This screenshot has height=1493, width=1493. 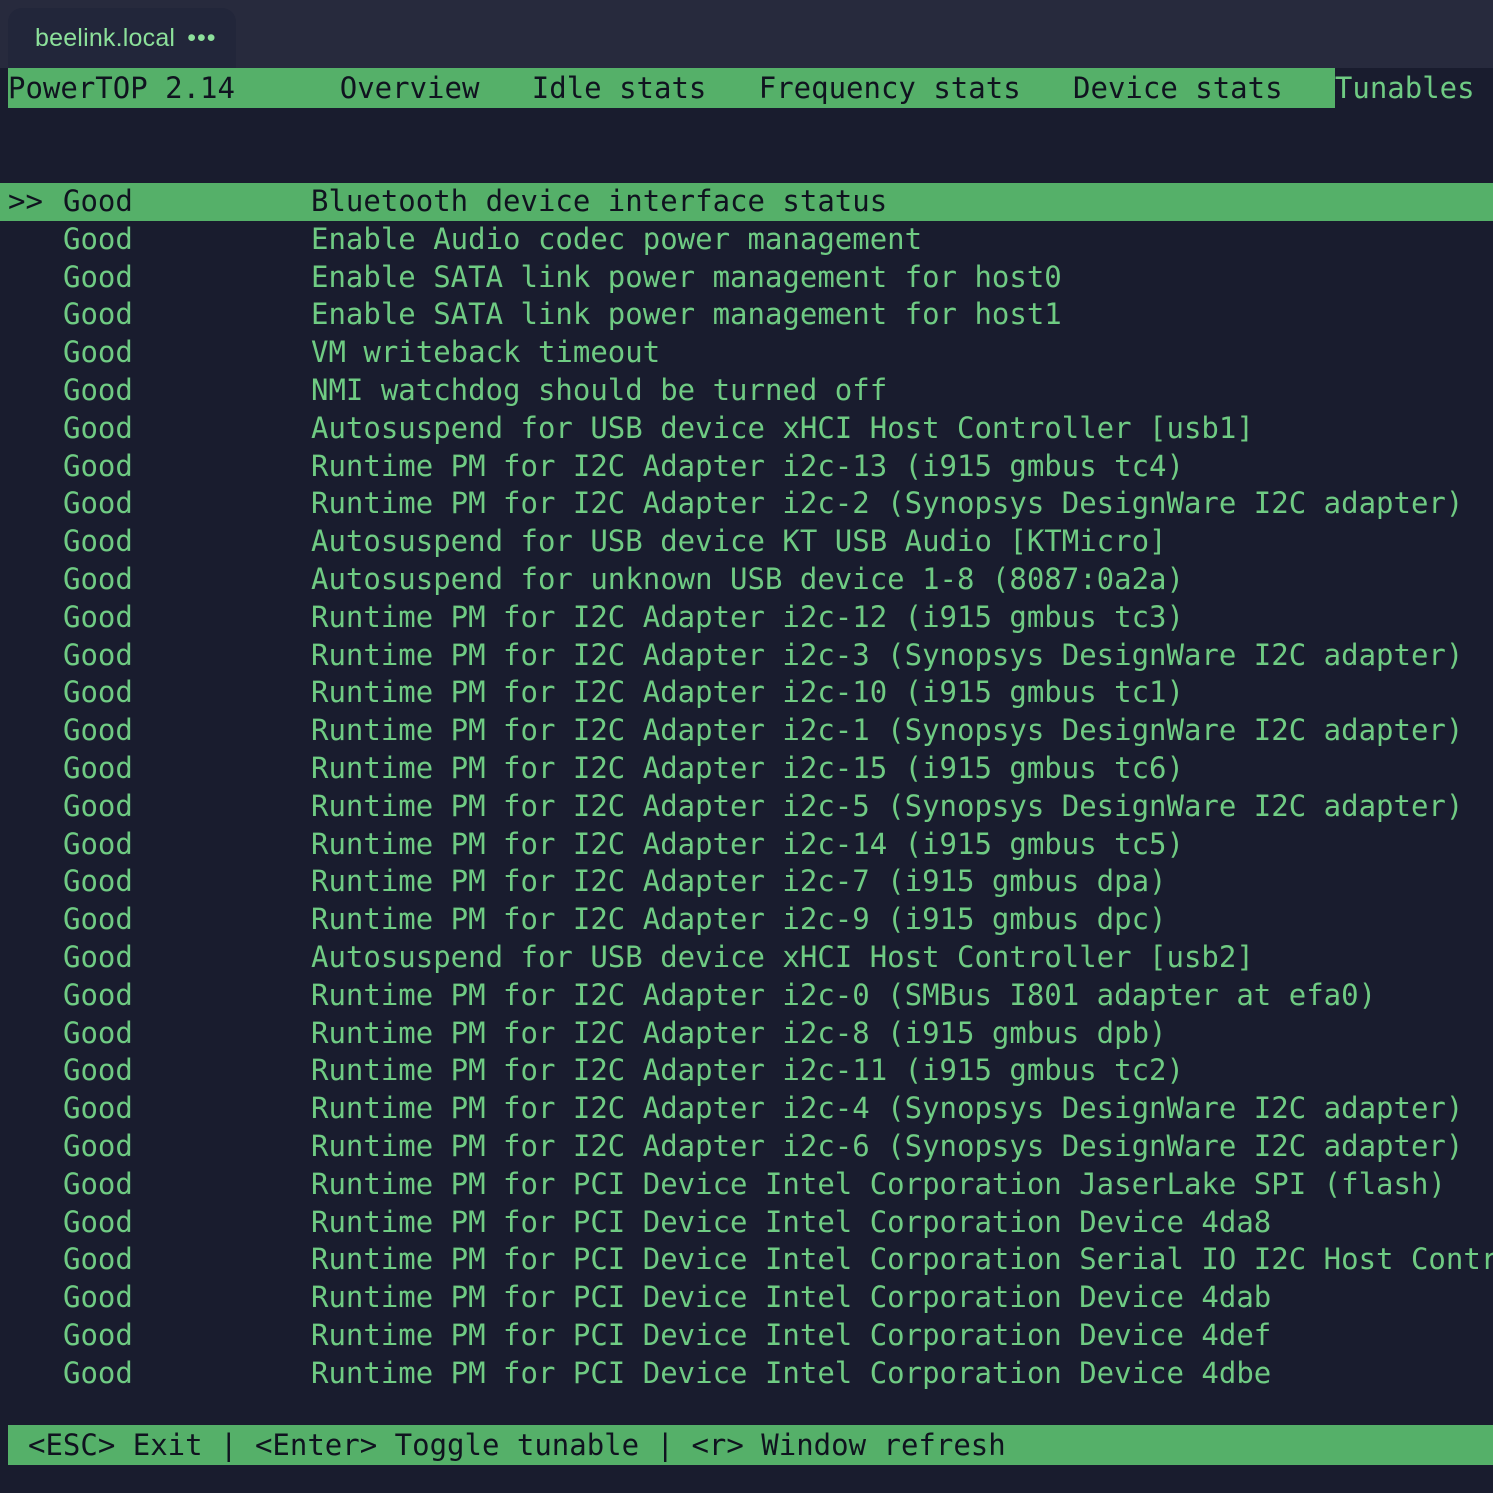 What do you see at coordinates (599, 389) in the screenshot?
I see `row-description: NMI watchdog should be turned off` at bounding box center [599, 389].